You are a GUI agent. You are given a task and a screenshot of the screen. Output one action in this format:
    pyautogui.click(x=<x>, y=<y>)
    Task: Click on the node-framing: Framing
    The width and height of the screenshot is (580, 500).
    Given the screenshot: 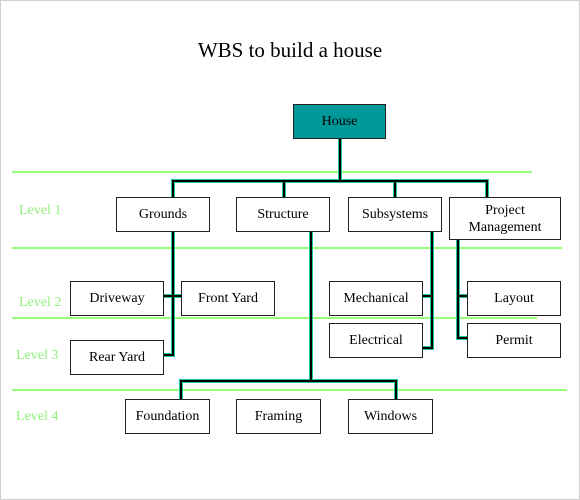 What is the action you would take?
    pyautogui.click(x=278, y=416)
    